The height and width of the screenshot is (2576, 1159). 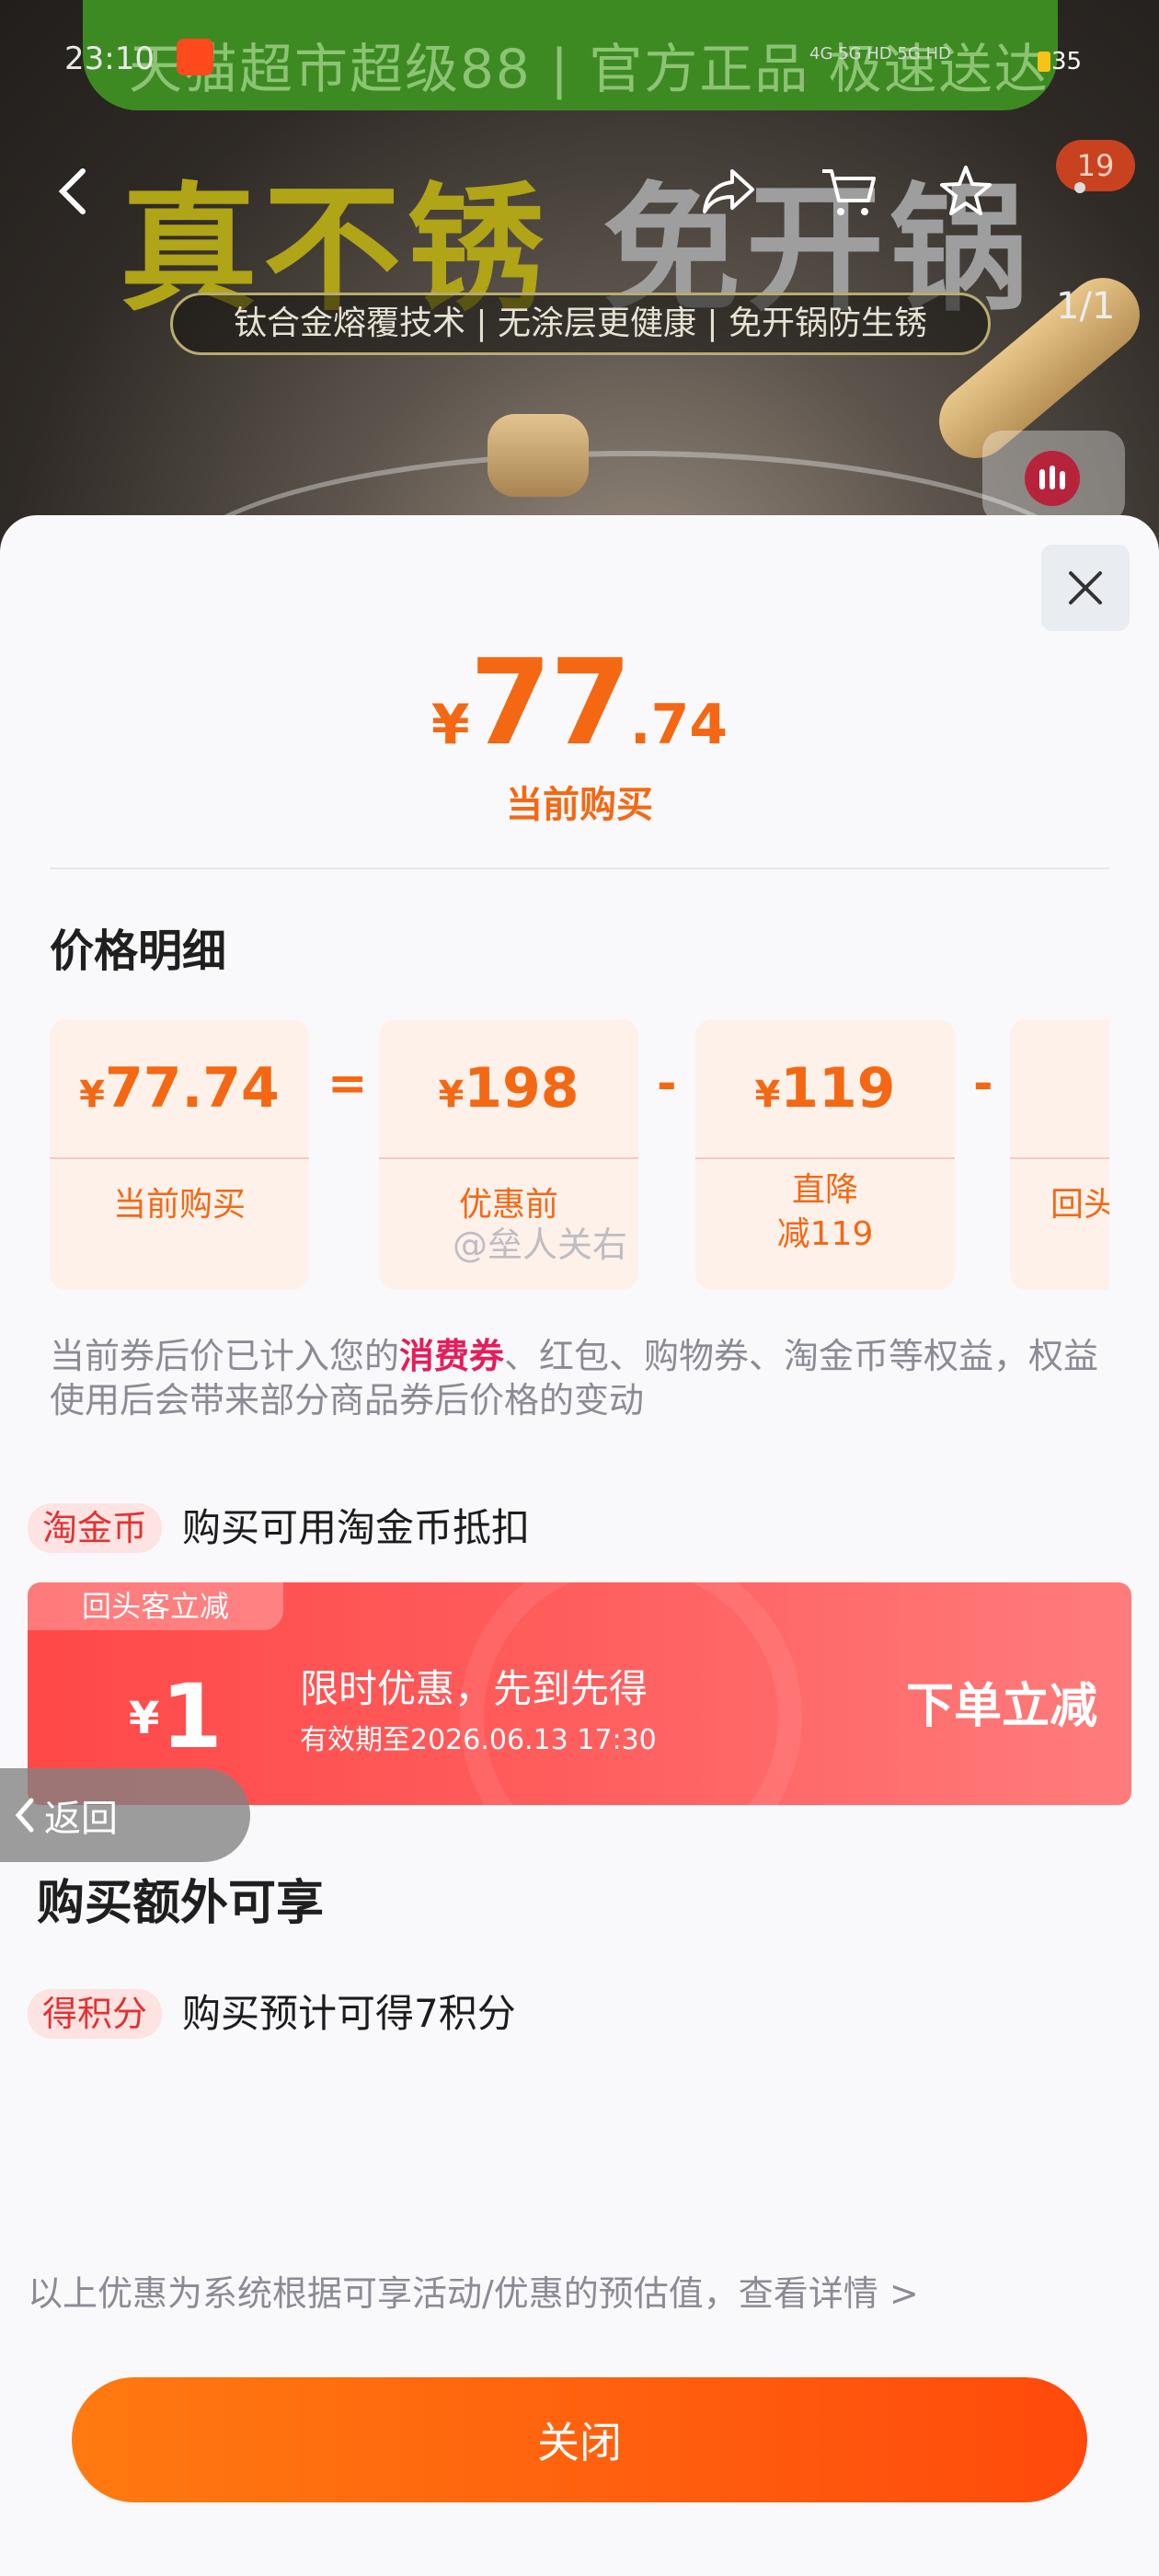 I want to click on current-price-label: 当前购买, so click(x=579, y=805).